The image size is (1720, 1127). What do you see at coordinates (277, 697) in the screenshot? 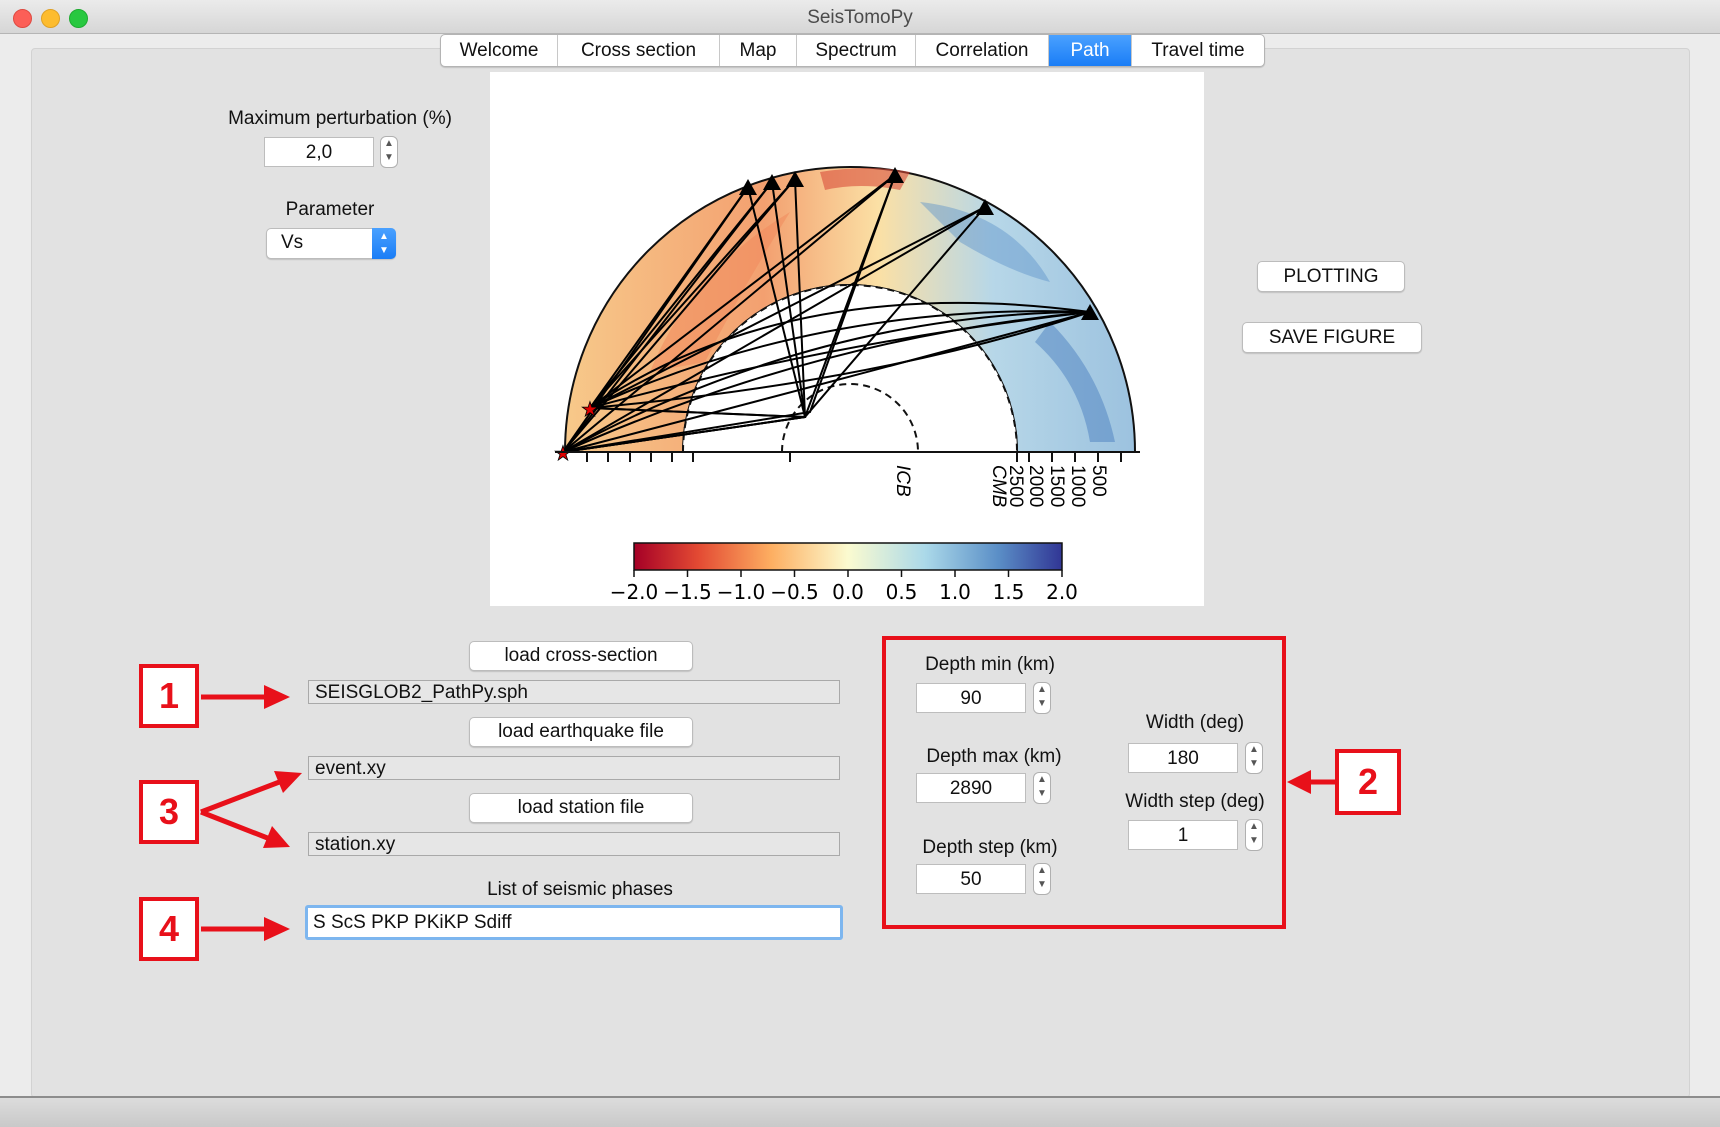
I see `arrow-1-head` at bounding box center [277, 697].